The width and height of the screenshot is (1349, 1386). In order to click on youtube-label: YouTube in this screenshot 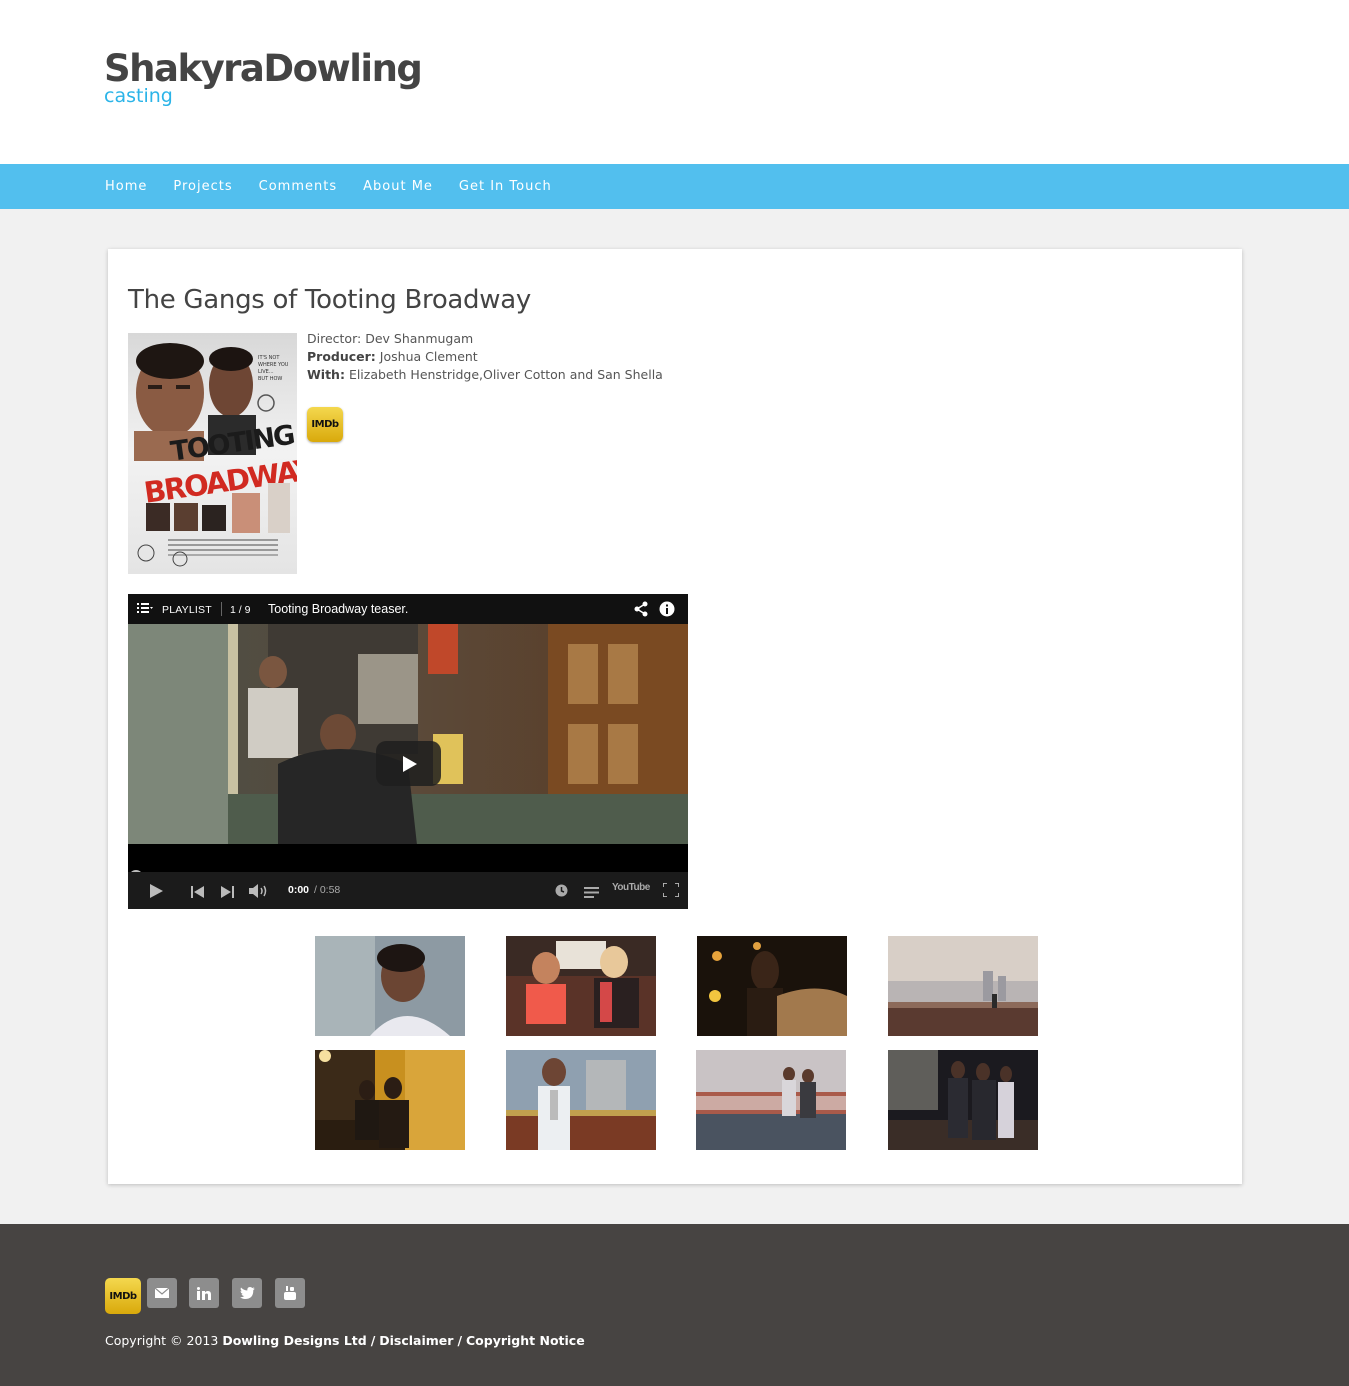, I will do `click(631, 887)`.